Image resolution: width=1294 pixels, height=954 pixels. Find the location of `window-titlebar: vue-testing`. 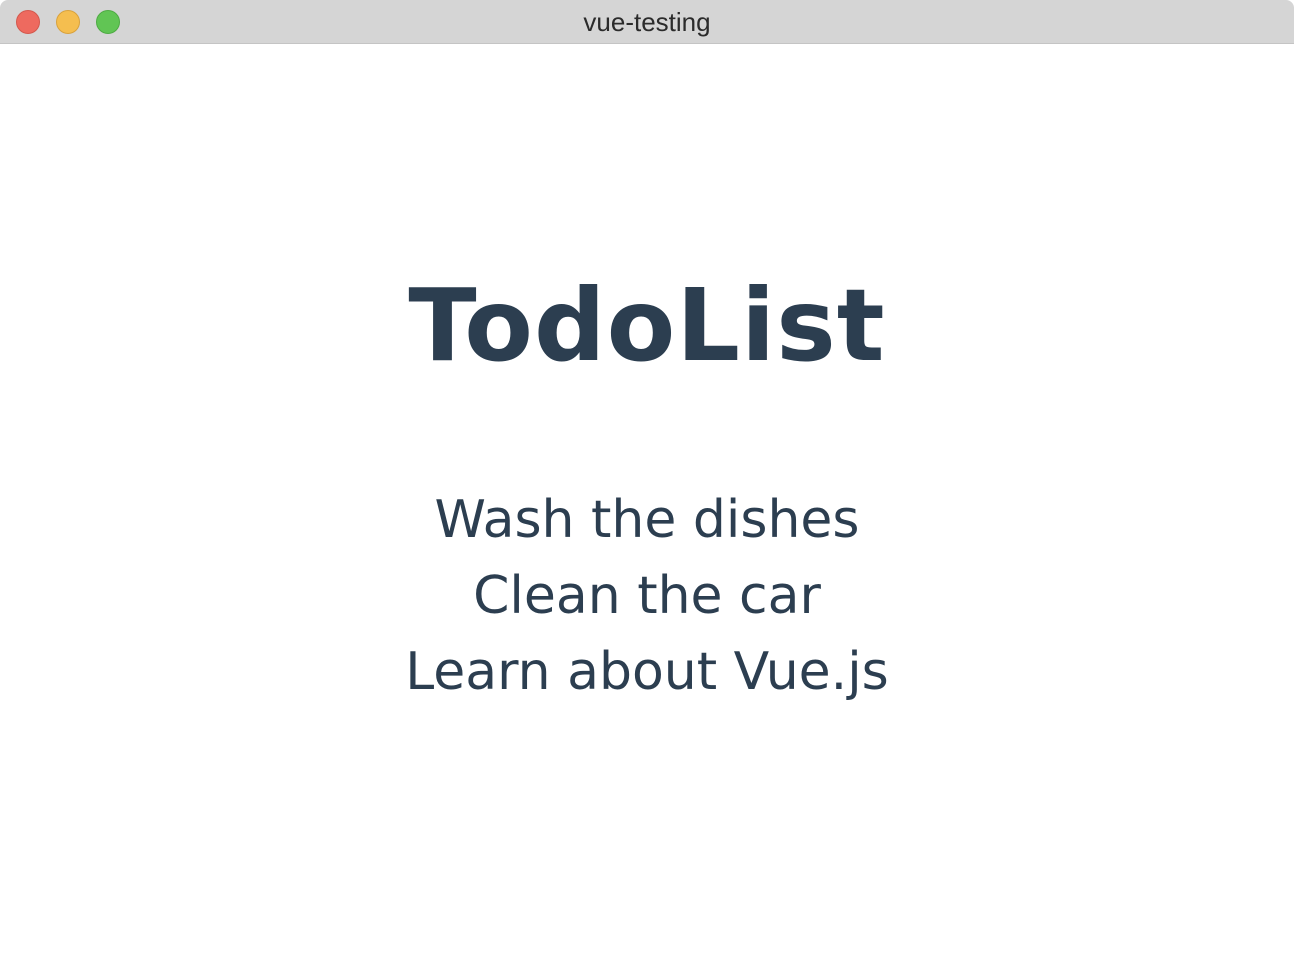

window-titlebar: vue-testing is located at coordinates (647, 22).